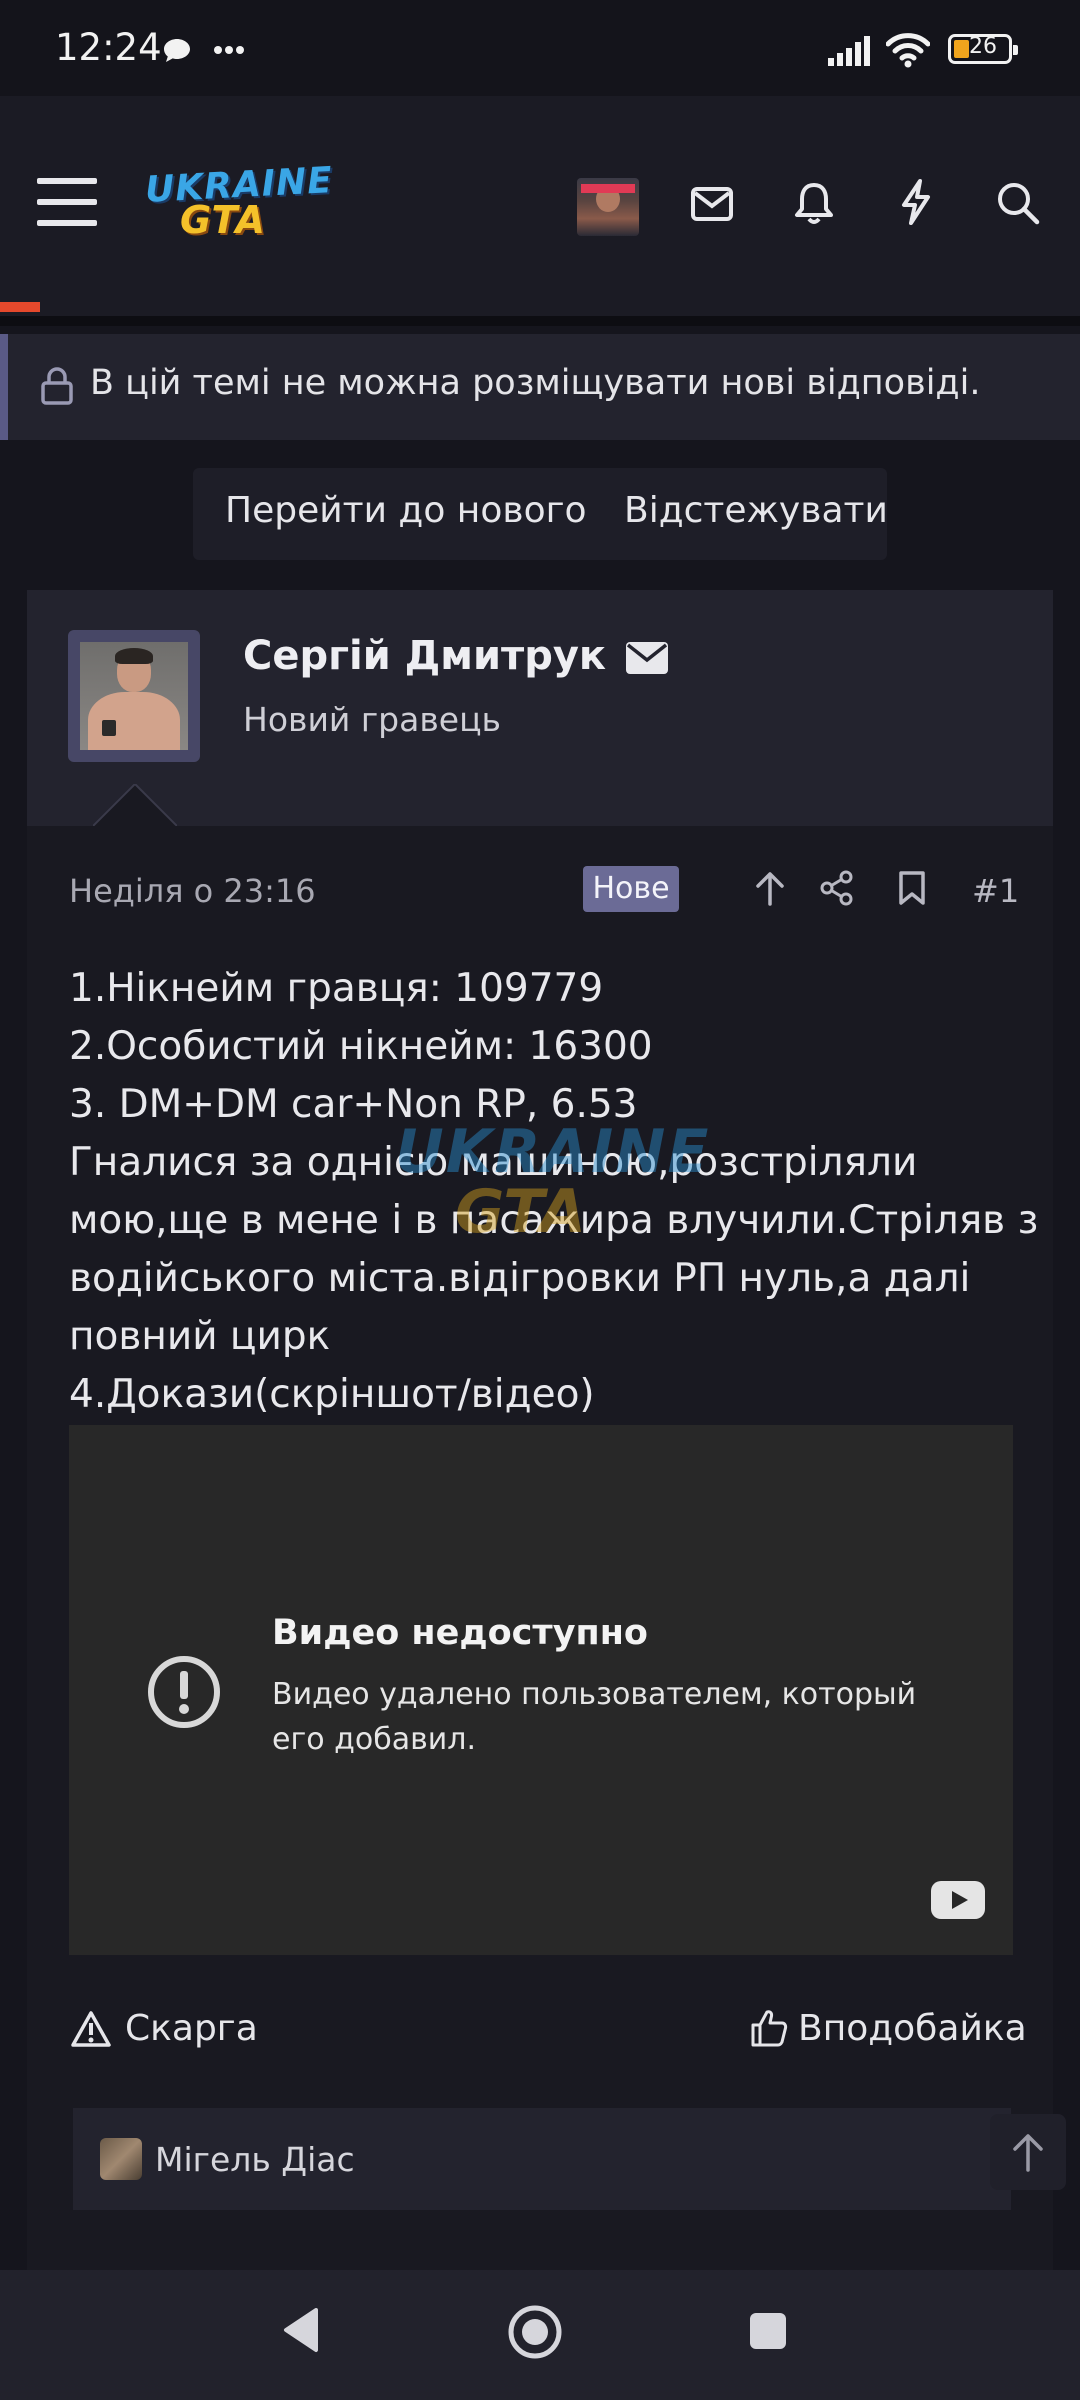  What do you see at coordinates (837, 888) in the screenshot?
I see `share-icon` at bounding box center [837, 888].